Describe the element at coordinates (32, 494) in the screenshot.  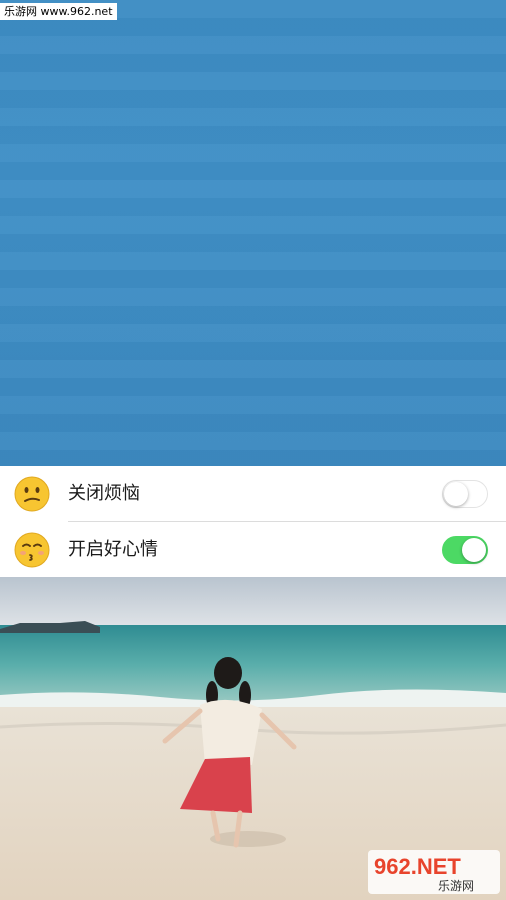
I see `confused-face-icon` at that location.